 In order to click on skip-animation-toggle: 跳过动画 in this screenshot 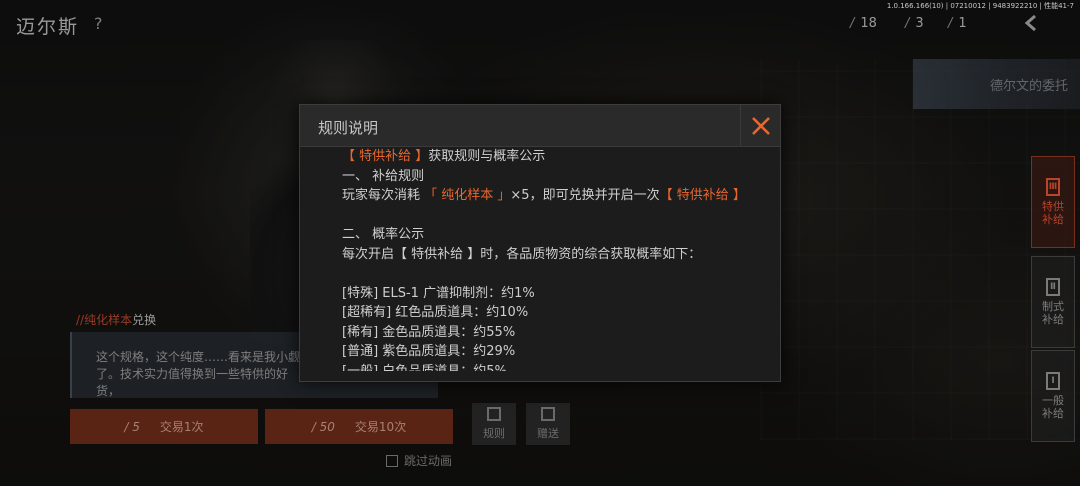, I will do `click(419, 460)`.